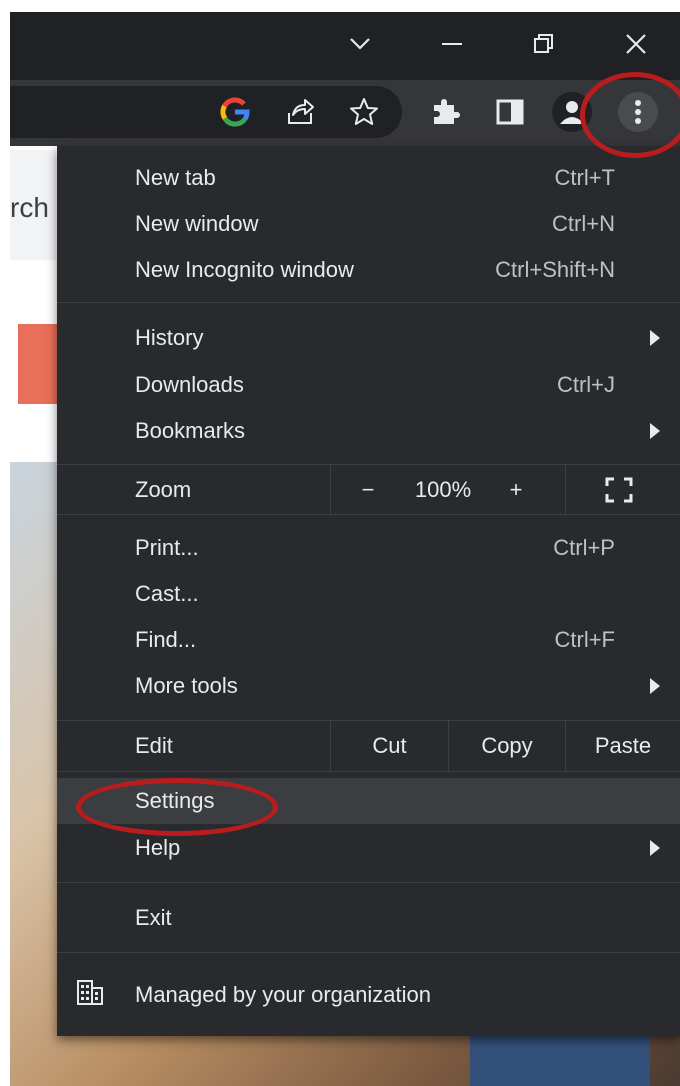 The image size is (680, 1086). Describe the element at coordinates (33, 205) in the screenshot. I see `page-search-text: rch` at that location.